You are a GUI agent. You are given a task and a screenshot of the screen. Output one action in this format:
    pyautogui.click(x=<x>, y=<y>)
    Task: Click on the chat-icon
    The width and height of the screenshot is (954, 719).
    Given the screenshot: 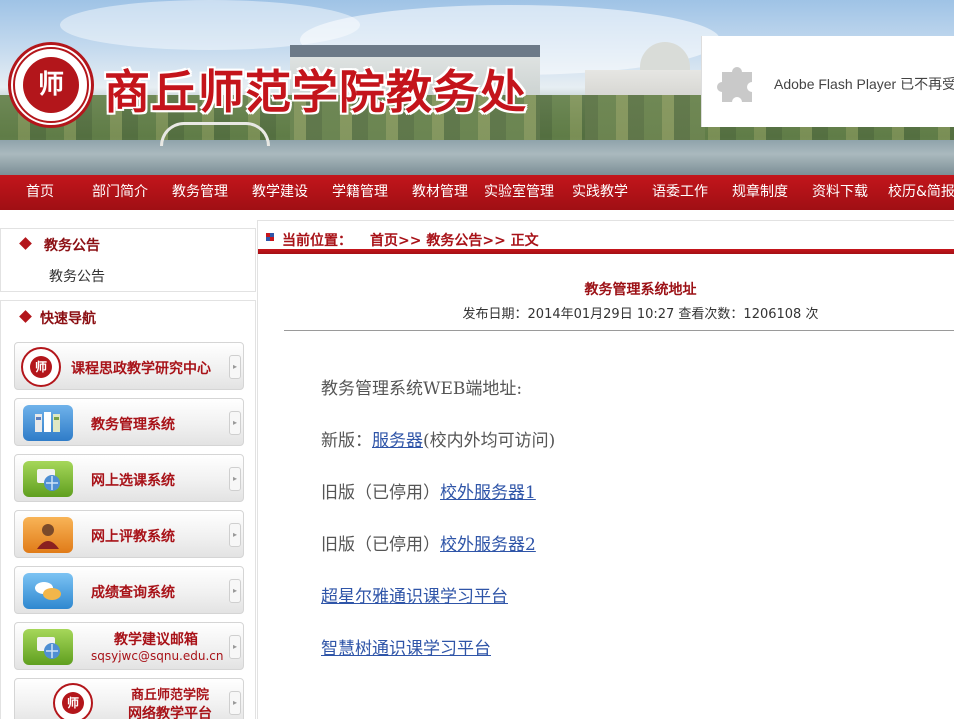 What is the action you would take?
    pyautogui.click(x=48, y=591)
    